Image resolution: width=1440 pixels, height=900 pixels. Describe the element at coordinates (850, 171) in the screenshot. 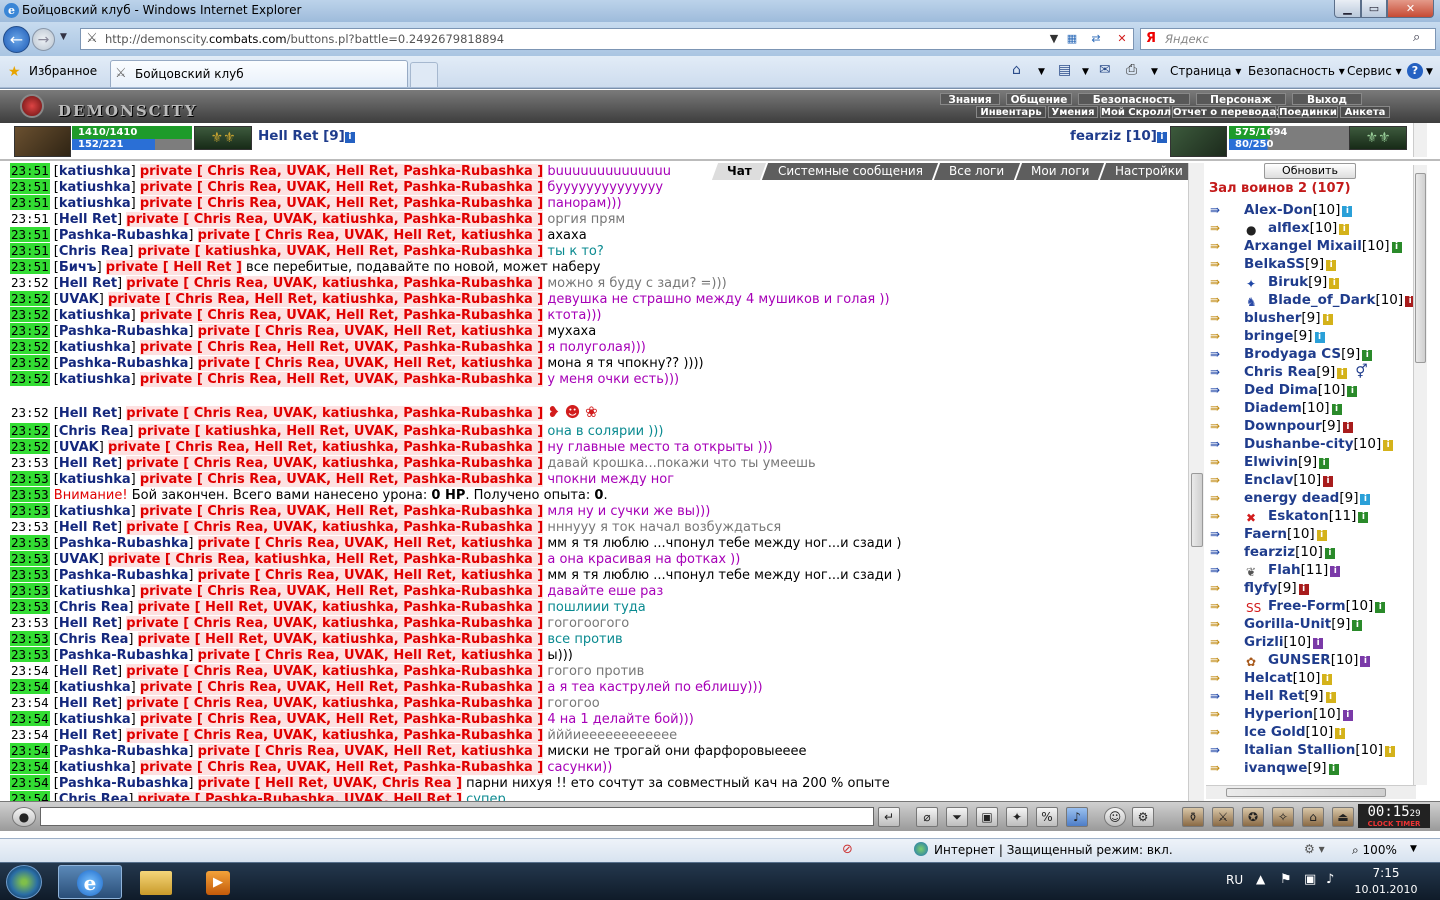

I see `chat-tab: Системные сообщения` at that location.